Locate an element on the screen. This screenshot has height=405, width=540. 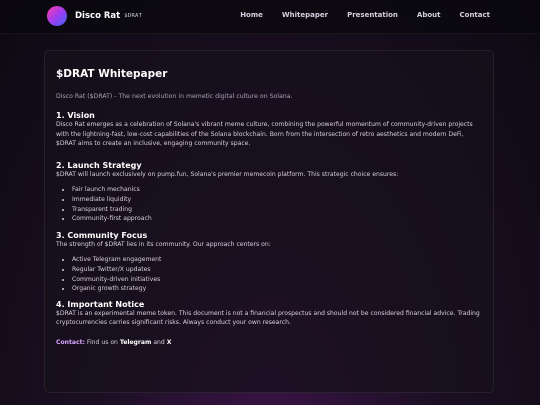
brand-name: Disco Rat is located at coordinates (98, 16).